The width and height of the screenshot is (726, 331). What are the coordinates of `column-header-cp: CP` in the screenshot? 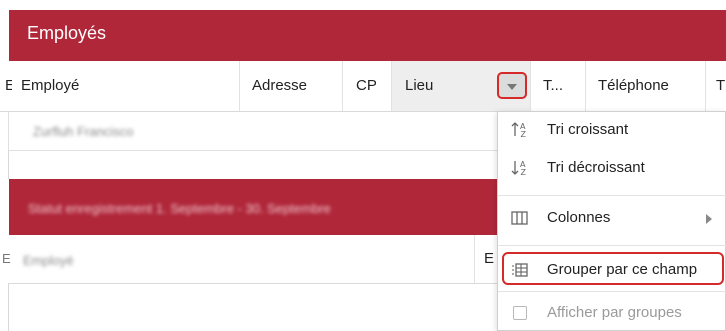 It's located at (367, 86).